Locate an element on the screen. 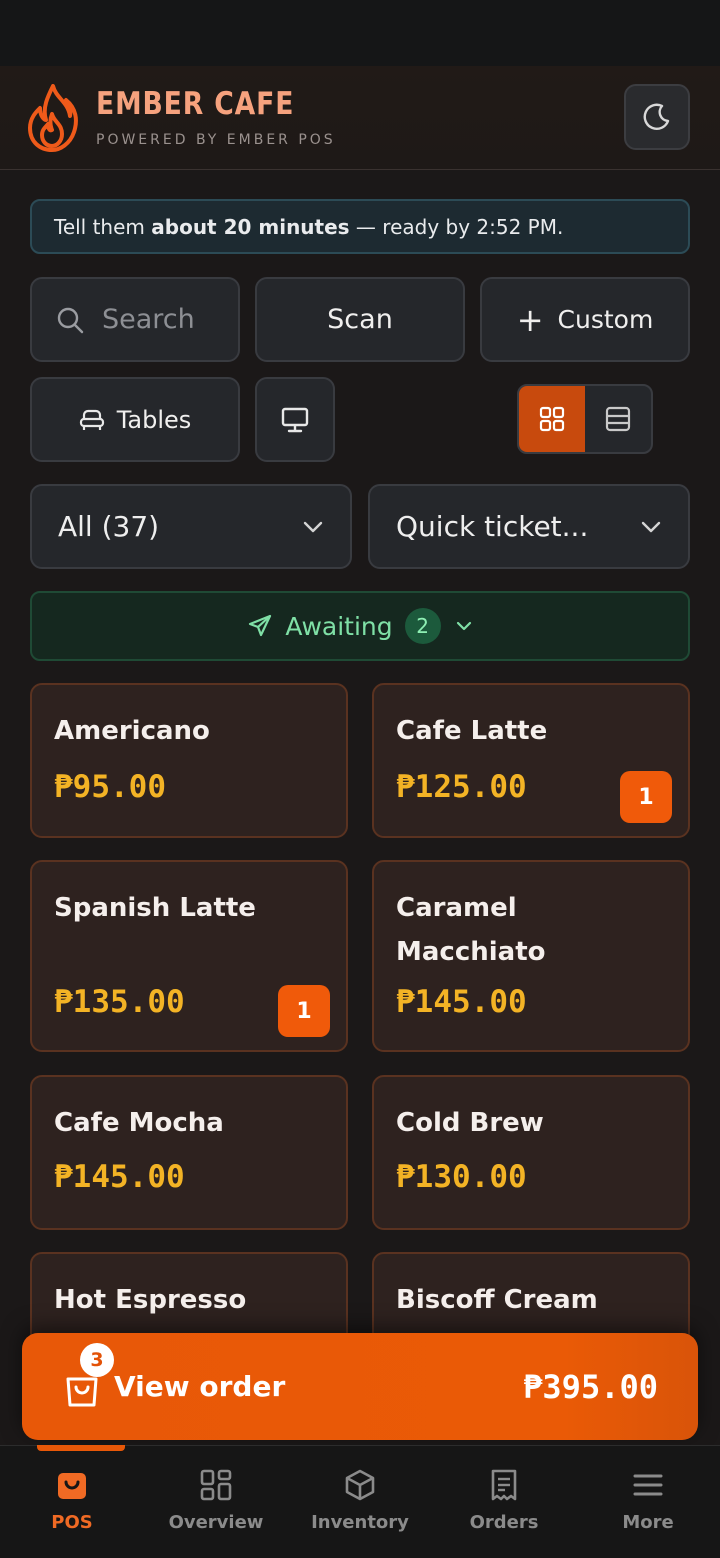  tab-label: POS is located at coordinates (72, 1522).